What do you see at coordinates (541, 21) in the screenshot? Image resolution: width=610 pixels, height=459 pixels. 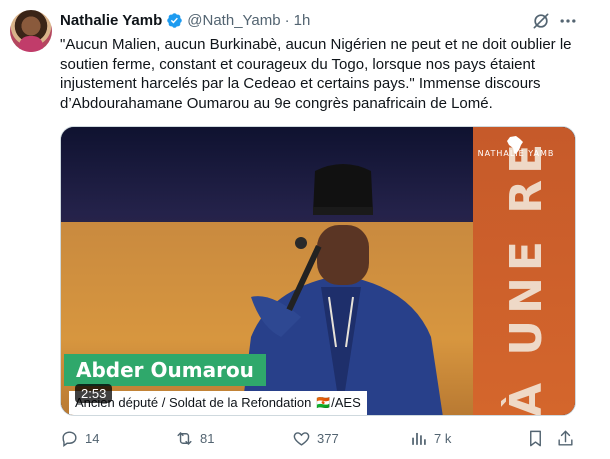 I see `grok-icon` at bounding box center [541, 21].